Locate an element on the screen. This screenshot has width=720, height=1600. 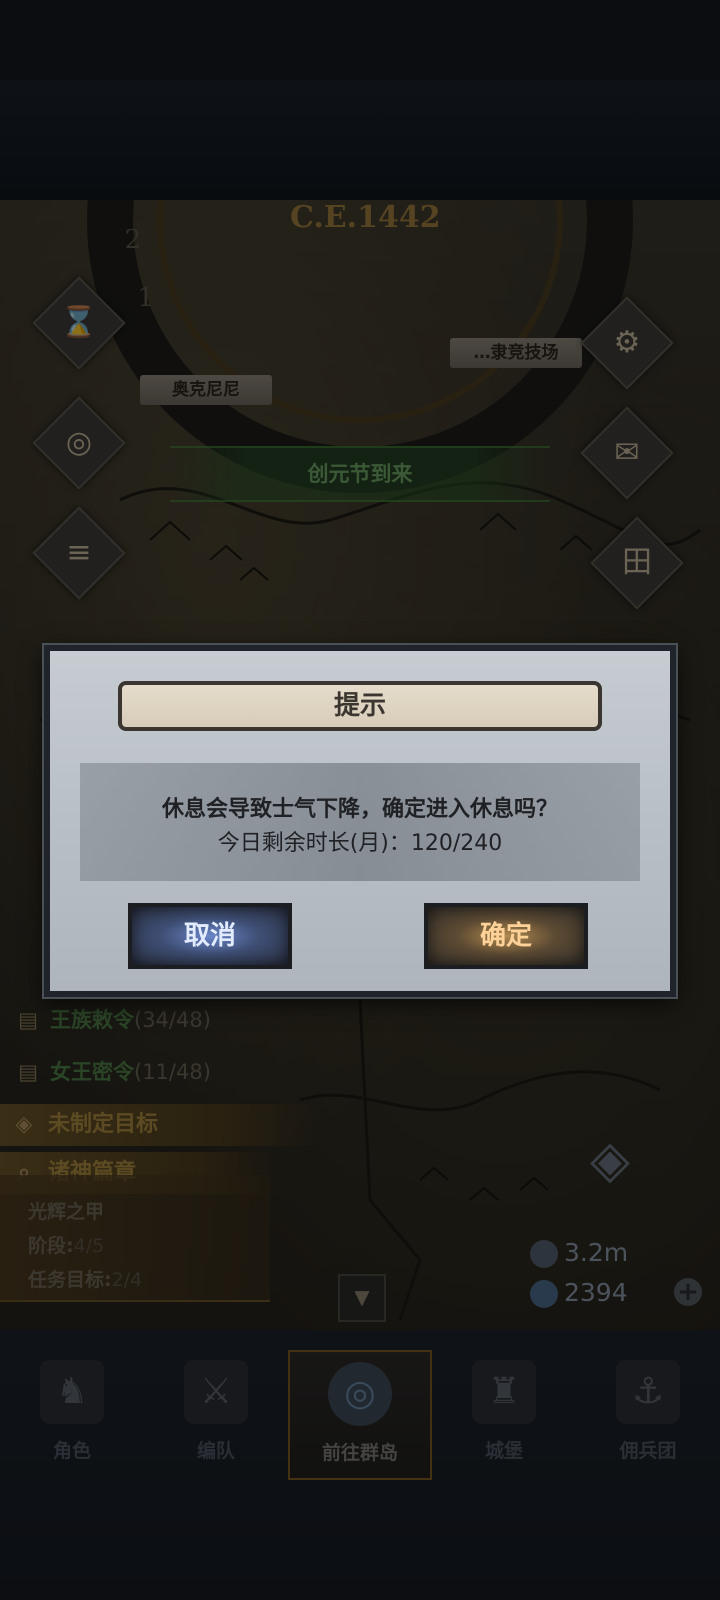
place-tag-orkney: 奥克尼尼 is located at coordinates (206, 390).